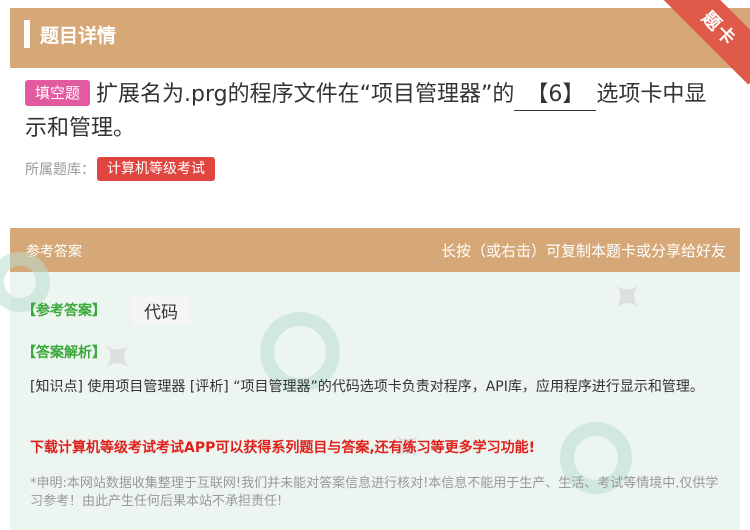 The height and width of the screenshot is (530, 750). What do you see at coordinates (583, 251) in the screenshot?
I see `share-hint: 长按（或右击）可复制本题卡或分享给好友` at bounding box center [583, 251].